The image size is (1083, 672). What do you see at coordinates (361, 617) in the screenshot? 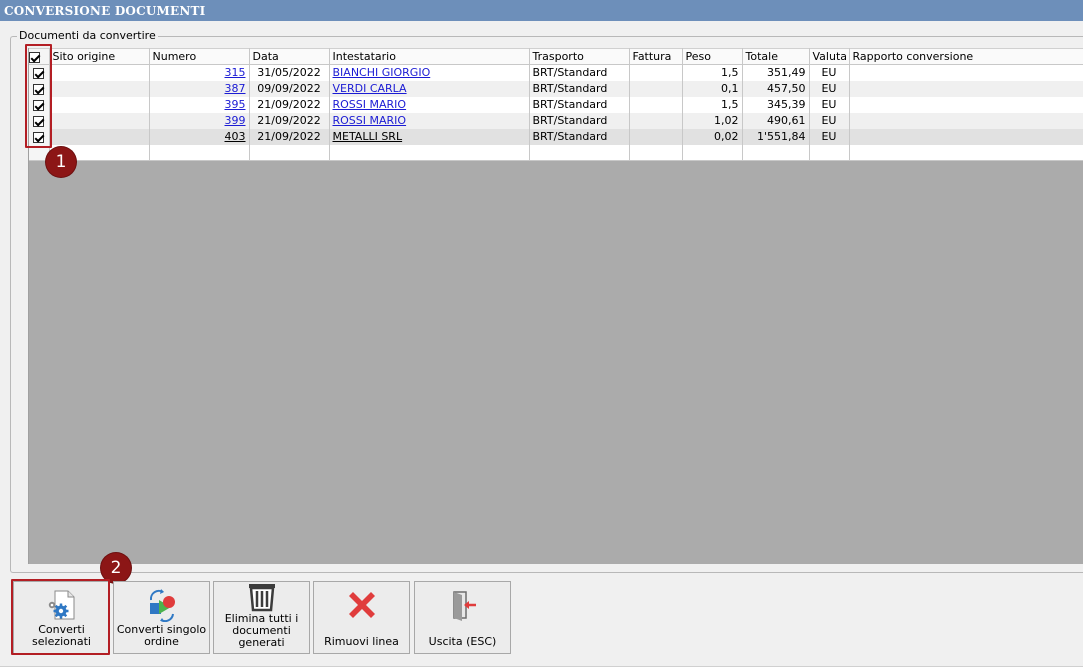
I see `rimuovi-linea-button: Rimuovi linea` at bounding box center [361, 617].